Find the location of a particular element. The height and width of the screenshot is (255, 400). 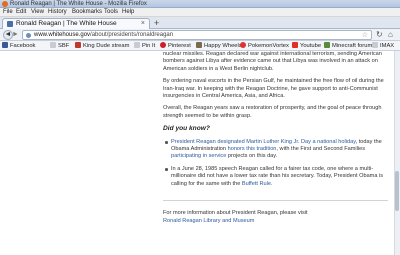

menu-bookmarks: Bookmarks is located at coordinates (87, 12).